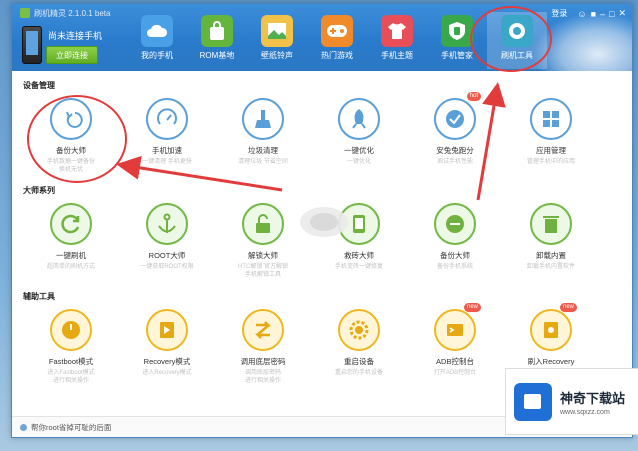  What do you see at coordinates (473, 96) in the screenshot?
I see `badge-hot: hot` at bounding box center [473, 96].